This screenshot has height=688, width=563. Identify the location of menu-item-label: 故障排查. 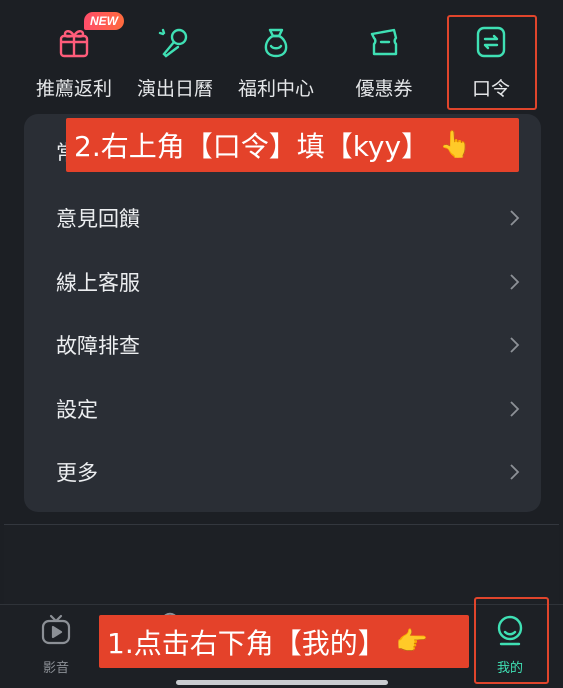
(98, 346).